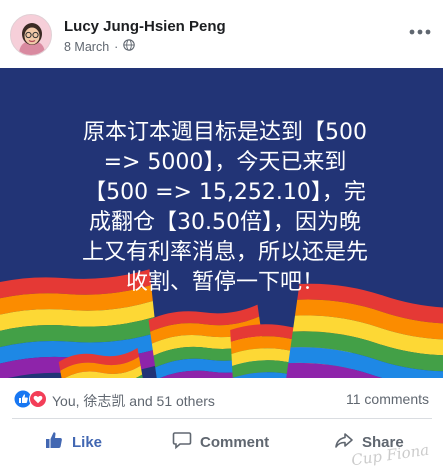 Image resolution: width=443 pixels, height=470 pixels. What do you see at coordinates (222, 418) in the screenshot?
I see `divider` at bounding box center [222, 418].